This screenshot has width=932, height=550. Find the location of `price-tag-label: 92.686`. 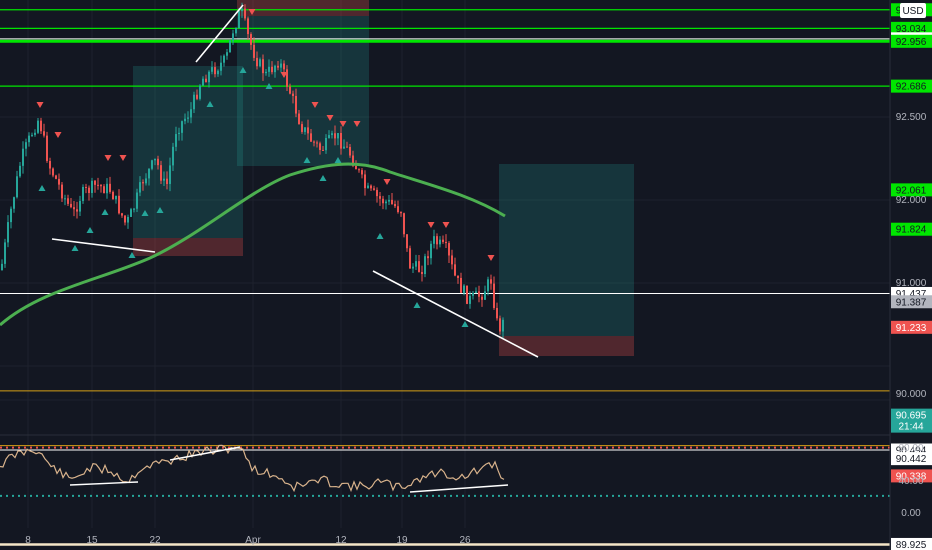

price-tag-label: 92.686 is located at coordinates (911, 87).